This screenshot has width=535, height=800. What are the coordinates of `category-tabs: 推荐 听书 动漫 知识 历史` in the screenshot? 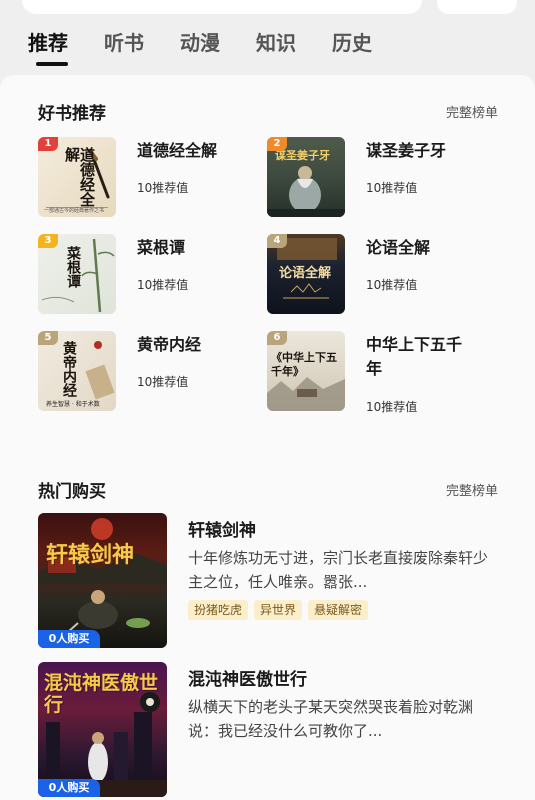 It's located at (218, 48).